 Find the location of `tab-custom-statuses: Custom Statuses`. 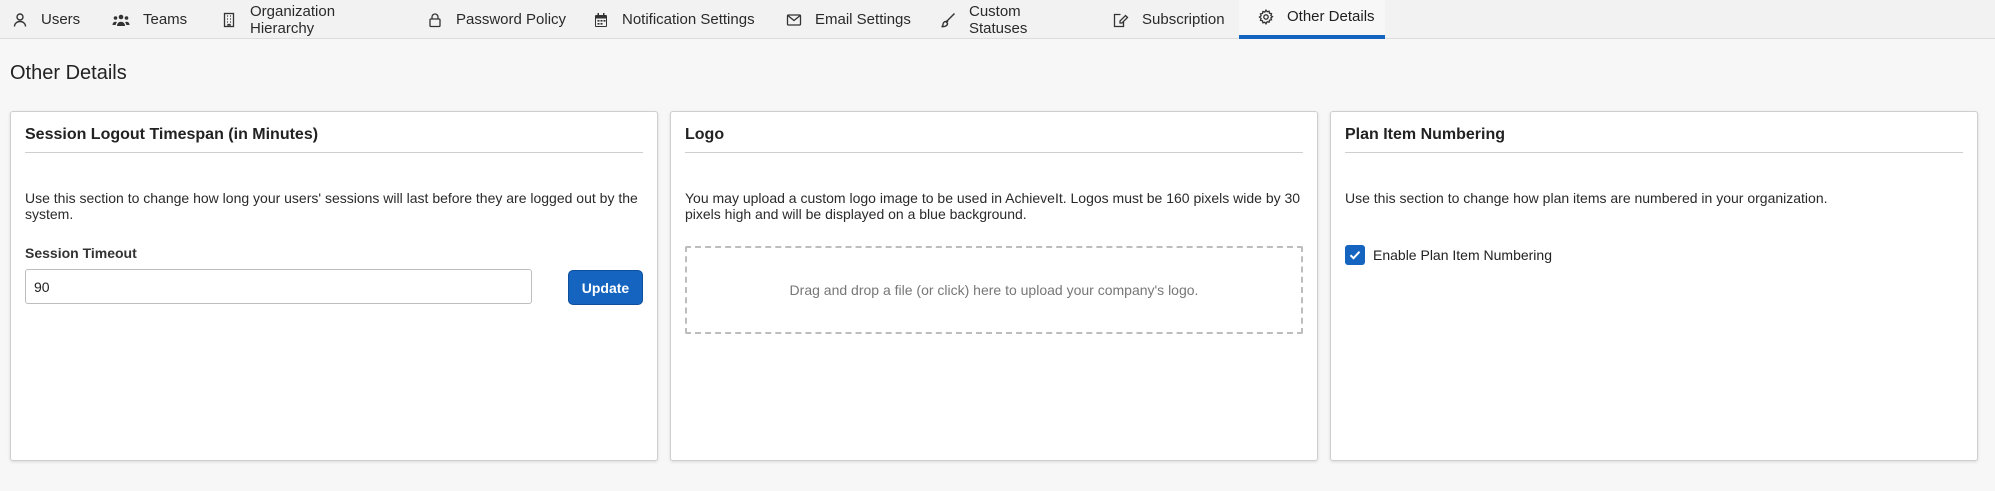

tab-custom-statuses: Custom Statuses is located at coordinates (1010, 19).